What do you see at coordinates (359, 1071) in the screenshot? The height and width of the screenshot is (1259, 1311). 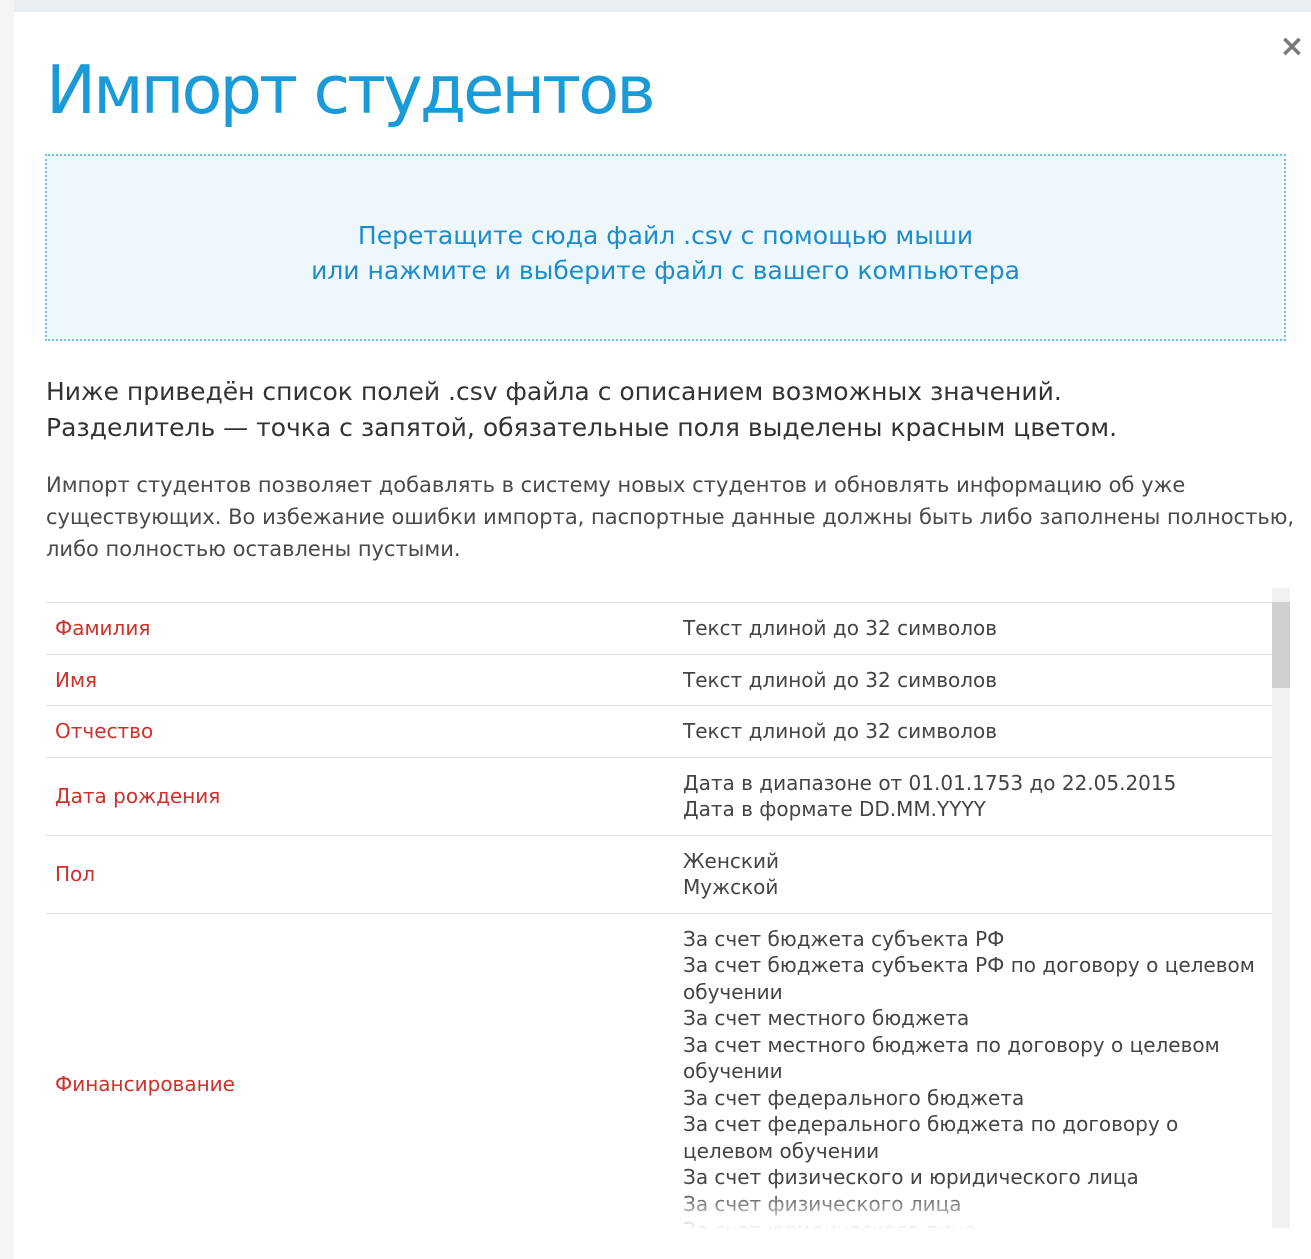 I see `field-name: Финансирование` at bounding box center [359, 1071].